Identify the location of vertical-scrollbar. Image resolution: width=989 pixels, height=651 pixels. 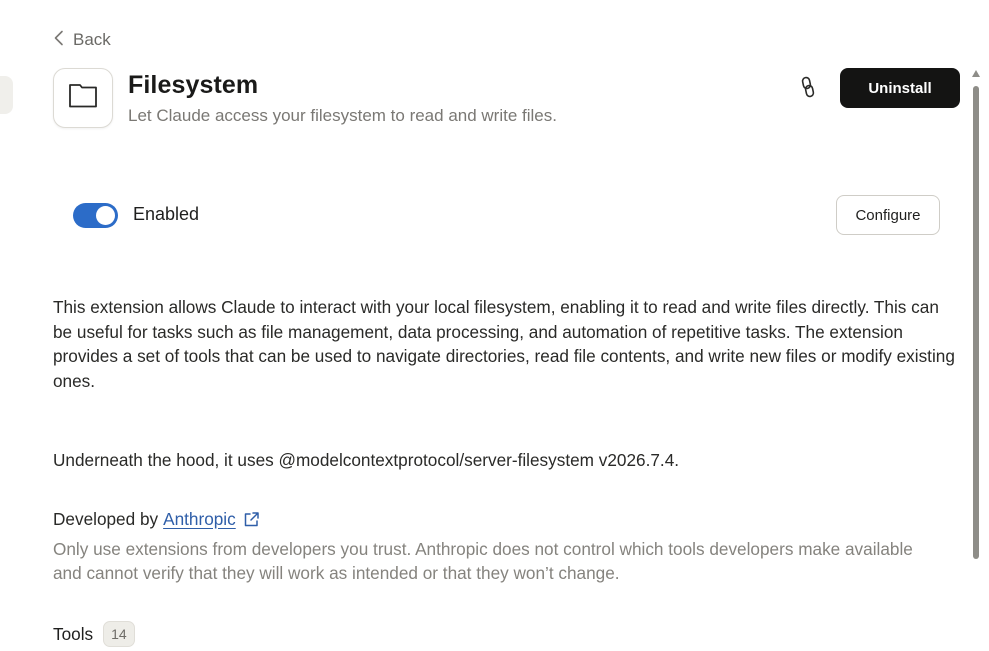
(976, 317).